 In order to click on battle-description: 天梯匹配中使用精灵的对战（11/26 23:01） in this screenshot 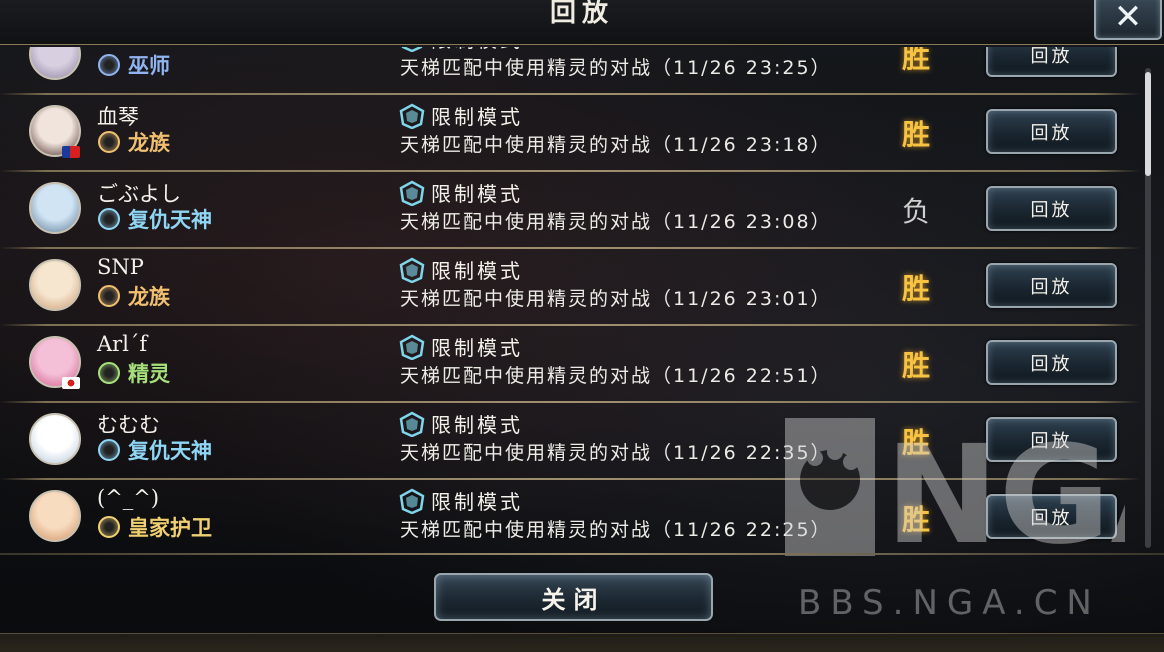, I will do `click(616, 299)`.